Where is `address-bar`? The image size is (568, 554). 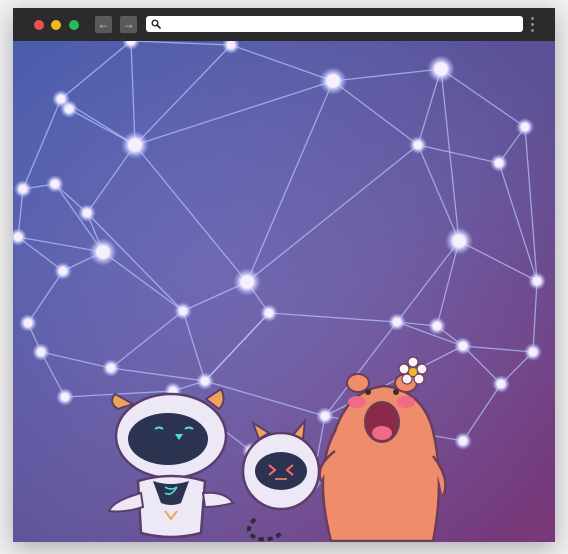
address-bar is located at coordinates (334, 24).